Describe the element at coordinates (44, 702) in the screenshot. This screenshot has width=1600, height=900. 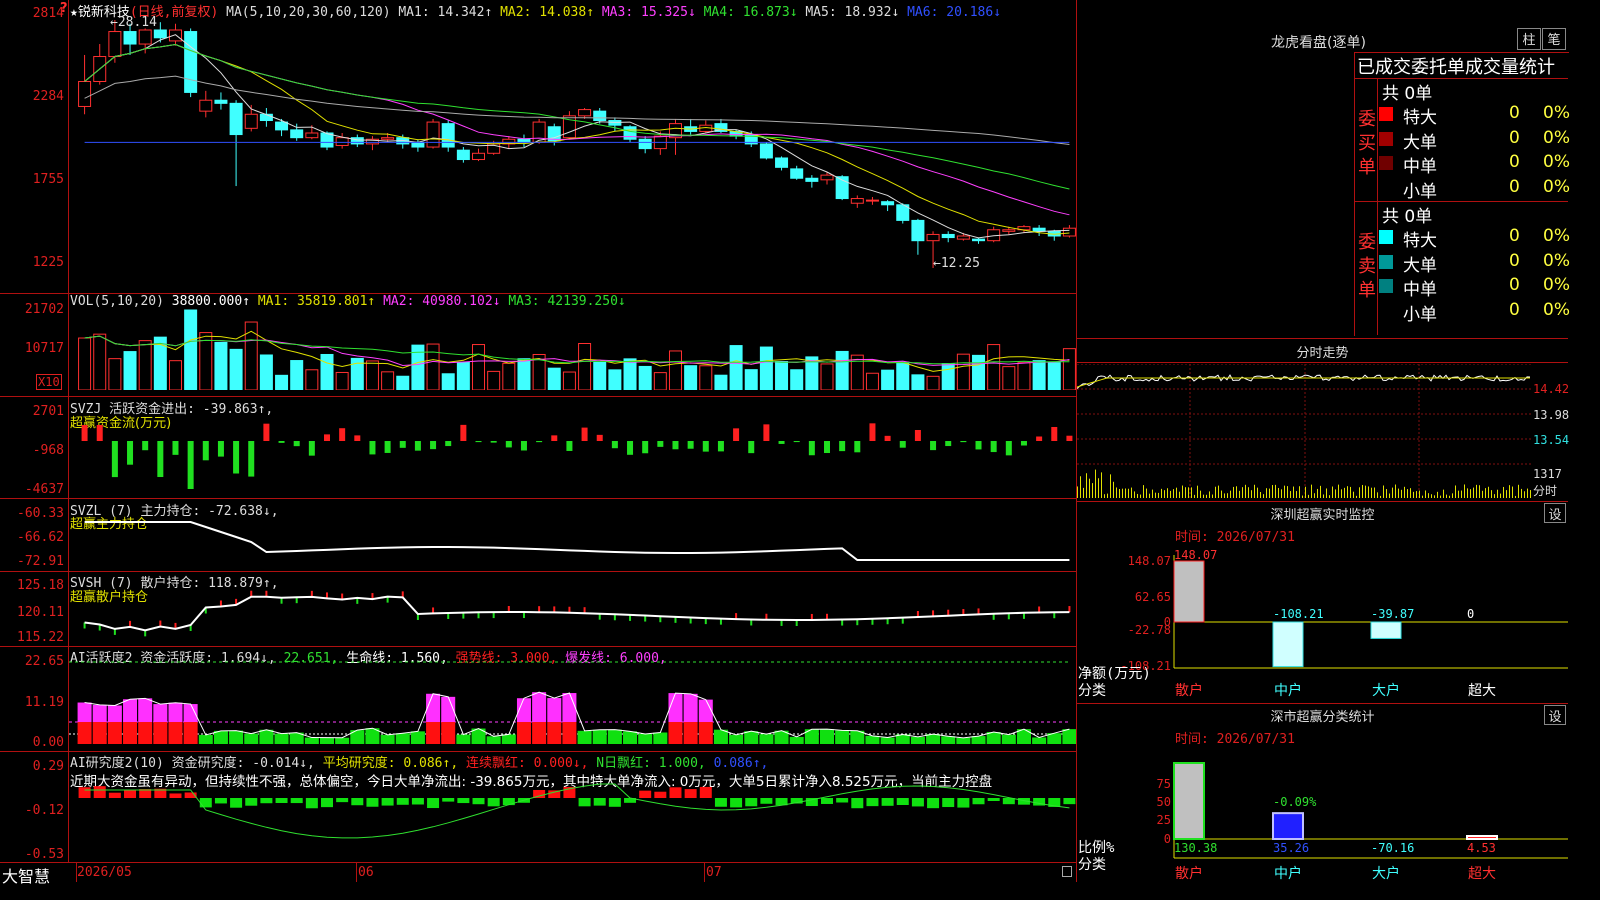
I see `ai1-axis-label: 11.19` at that location.